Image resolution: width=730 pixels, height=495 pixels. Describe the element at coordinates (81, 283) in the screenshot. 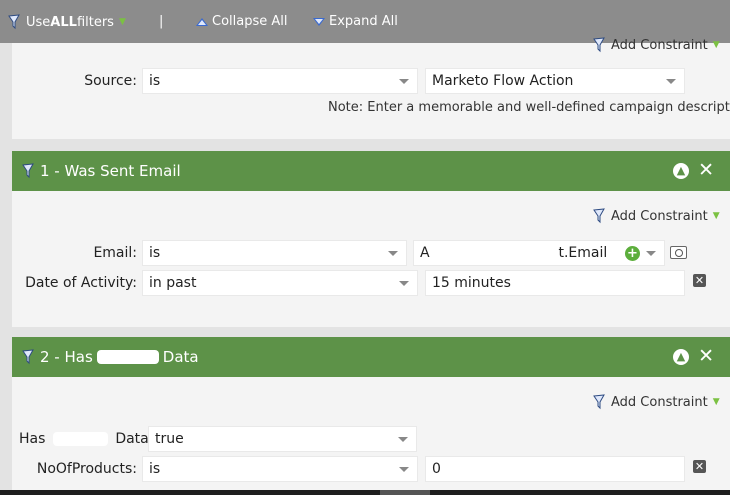

I see `date-of-activity-label: Date of Activity:` at that location.